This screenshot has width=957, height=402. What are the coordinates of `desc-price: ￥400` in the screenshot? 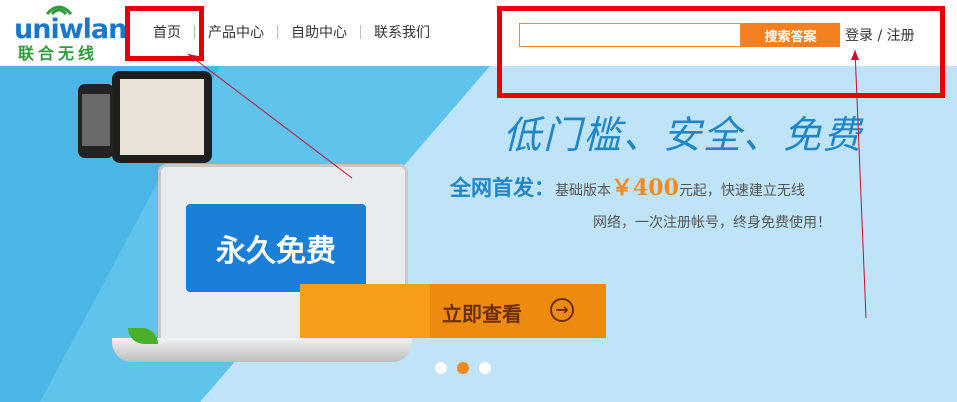 It's located at (645, 188).